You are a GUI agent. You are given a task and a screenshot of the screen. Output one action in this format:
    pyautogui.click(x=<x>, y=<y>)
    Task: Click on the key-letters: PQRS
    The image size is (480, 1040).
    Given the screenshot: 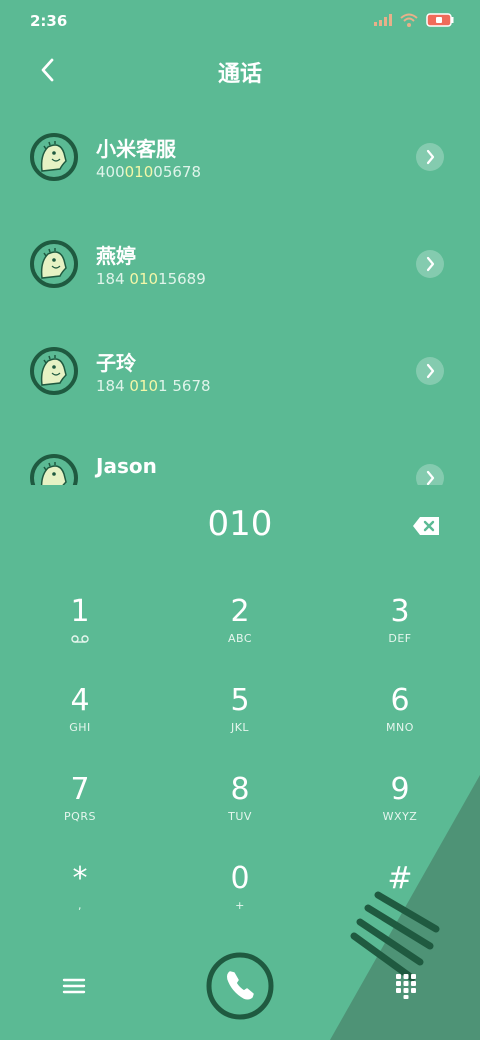 What is the action you would take?
    pyautogui.click(x=80, y=816)
    